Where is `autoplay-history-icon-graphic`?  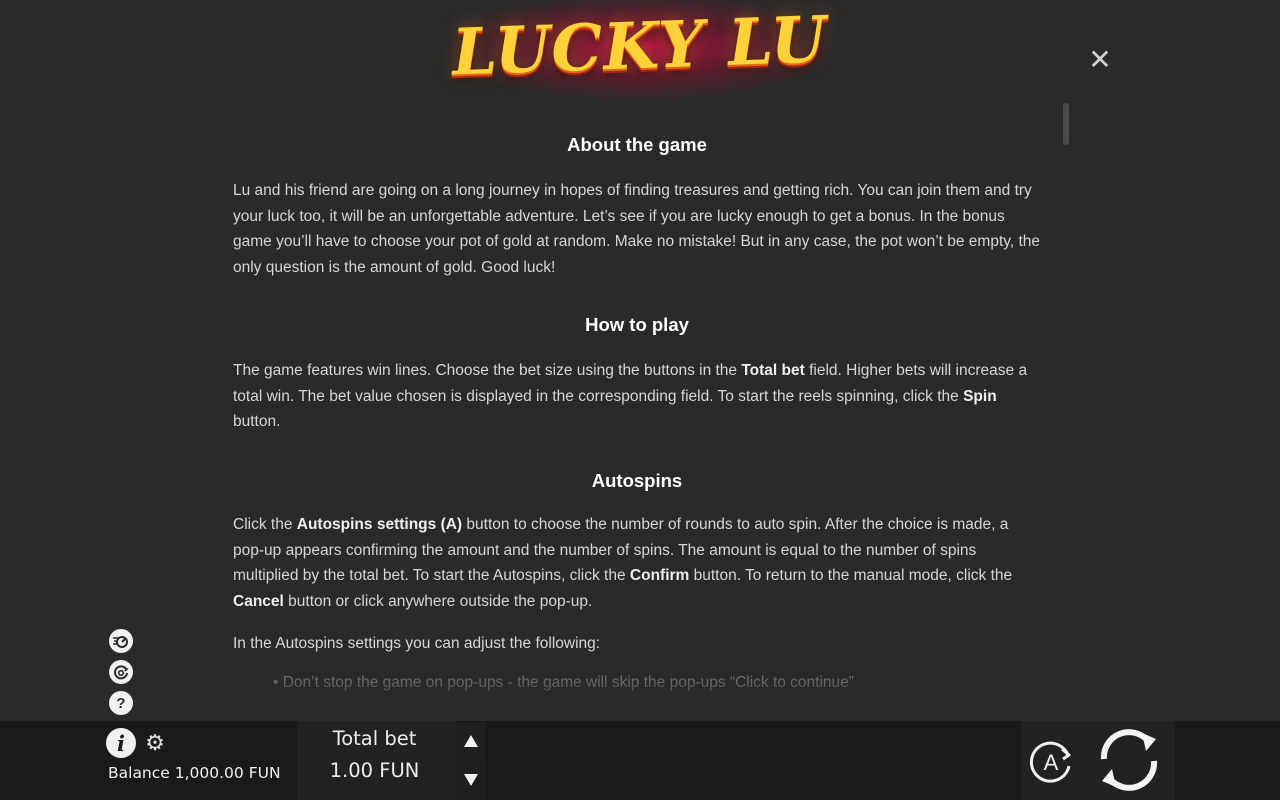 autoplay-history-icon-graphic is located at coordinates (121, 672).